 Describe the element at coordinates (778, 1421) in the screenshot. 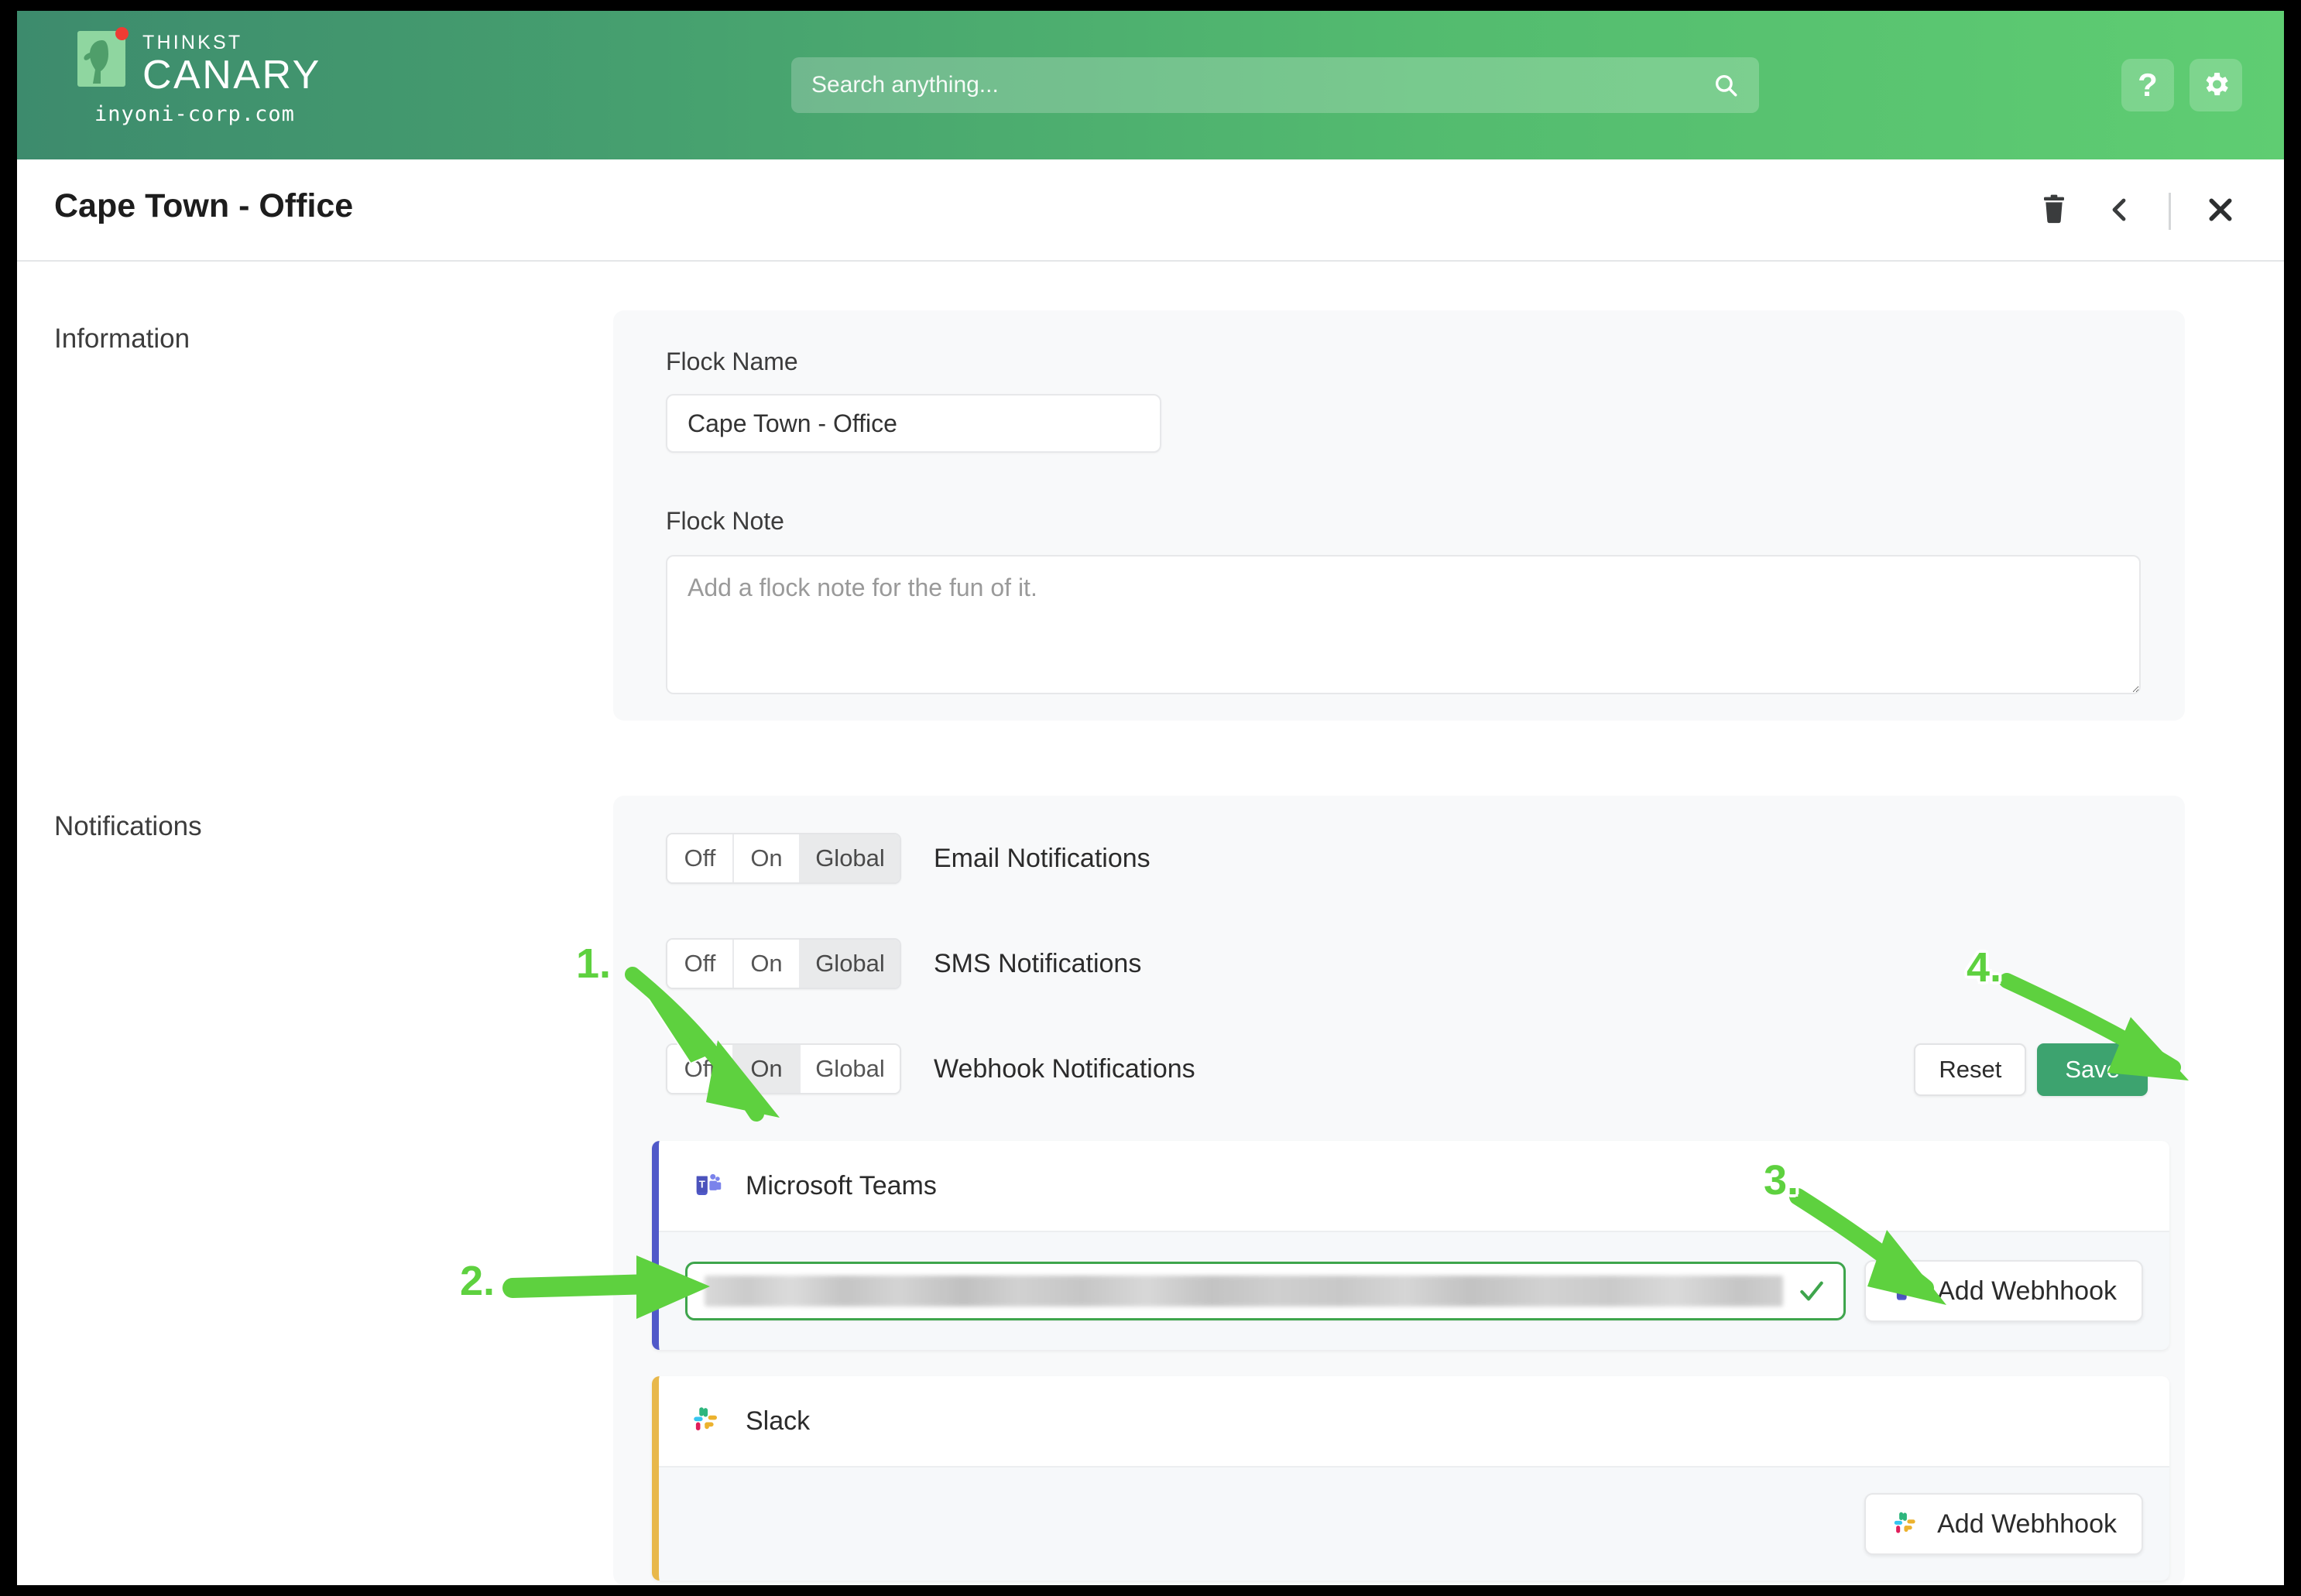

I see `slack-card-title: Slack` at that location.